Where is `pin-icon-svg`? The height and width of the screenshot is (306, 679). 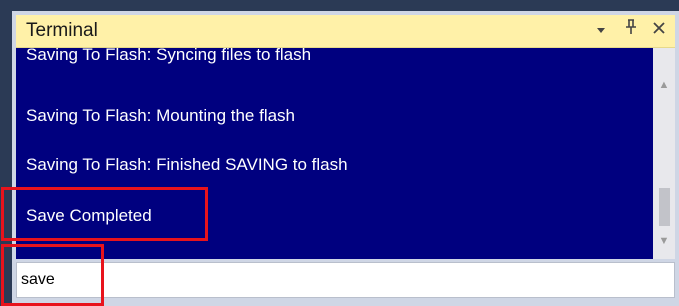 pin-icon-svg is located at coordinates (631, 26).